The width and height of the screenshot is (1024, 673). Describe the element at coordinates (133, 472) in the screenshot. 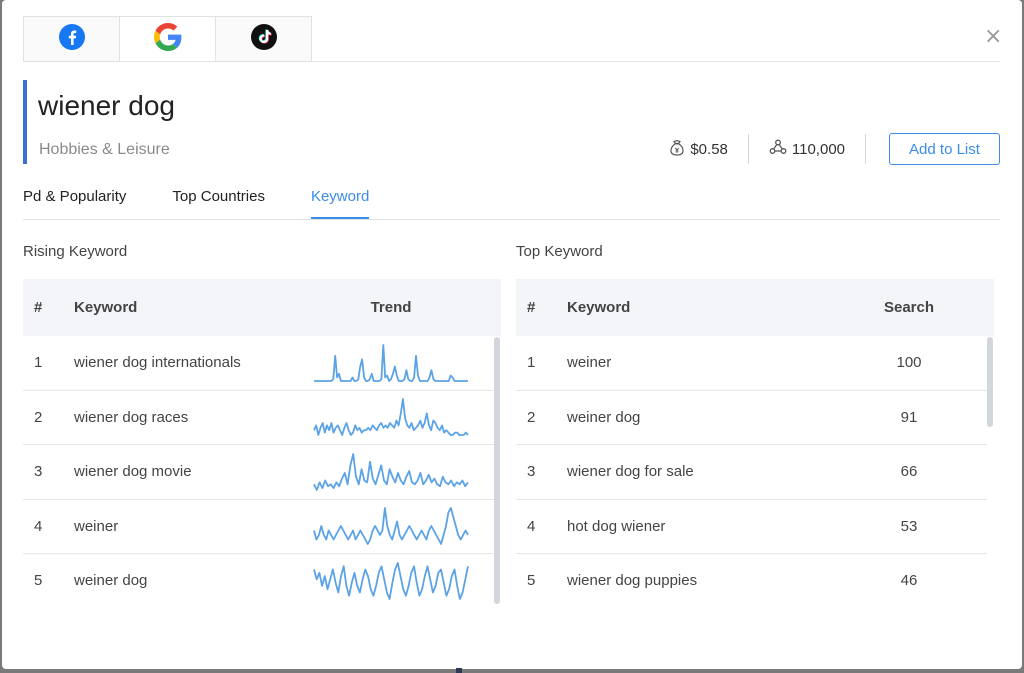

I see `row-keyword: wiener dog movie` at that location.